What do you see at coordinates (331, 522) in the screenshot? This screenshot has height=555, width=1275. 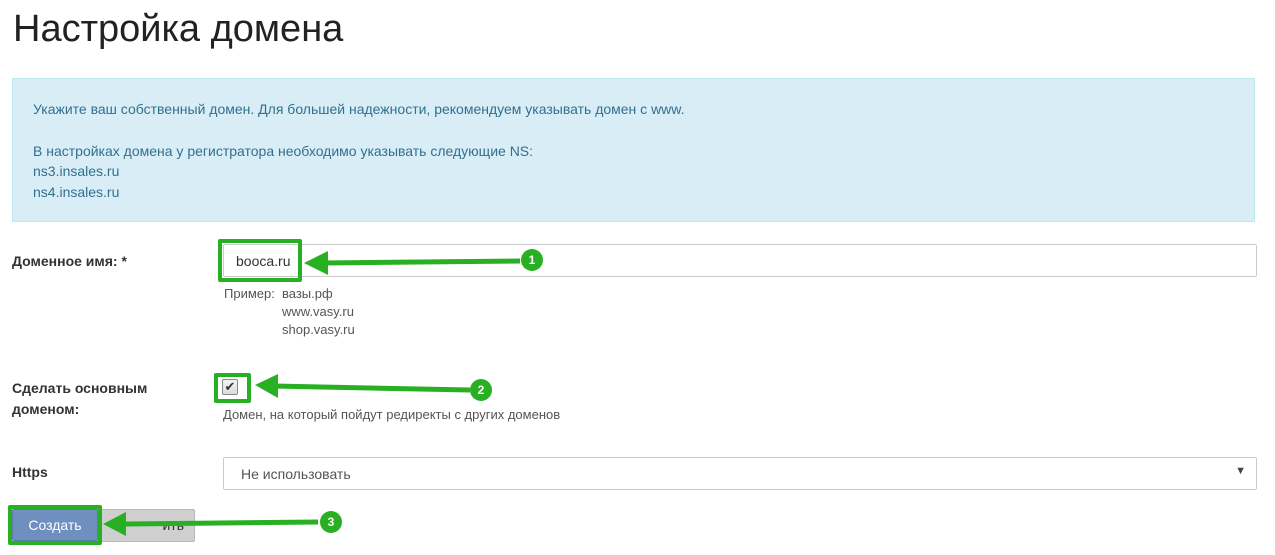 I see `annotation-marker-3: 3` at bounding box center [331, 522].